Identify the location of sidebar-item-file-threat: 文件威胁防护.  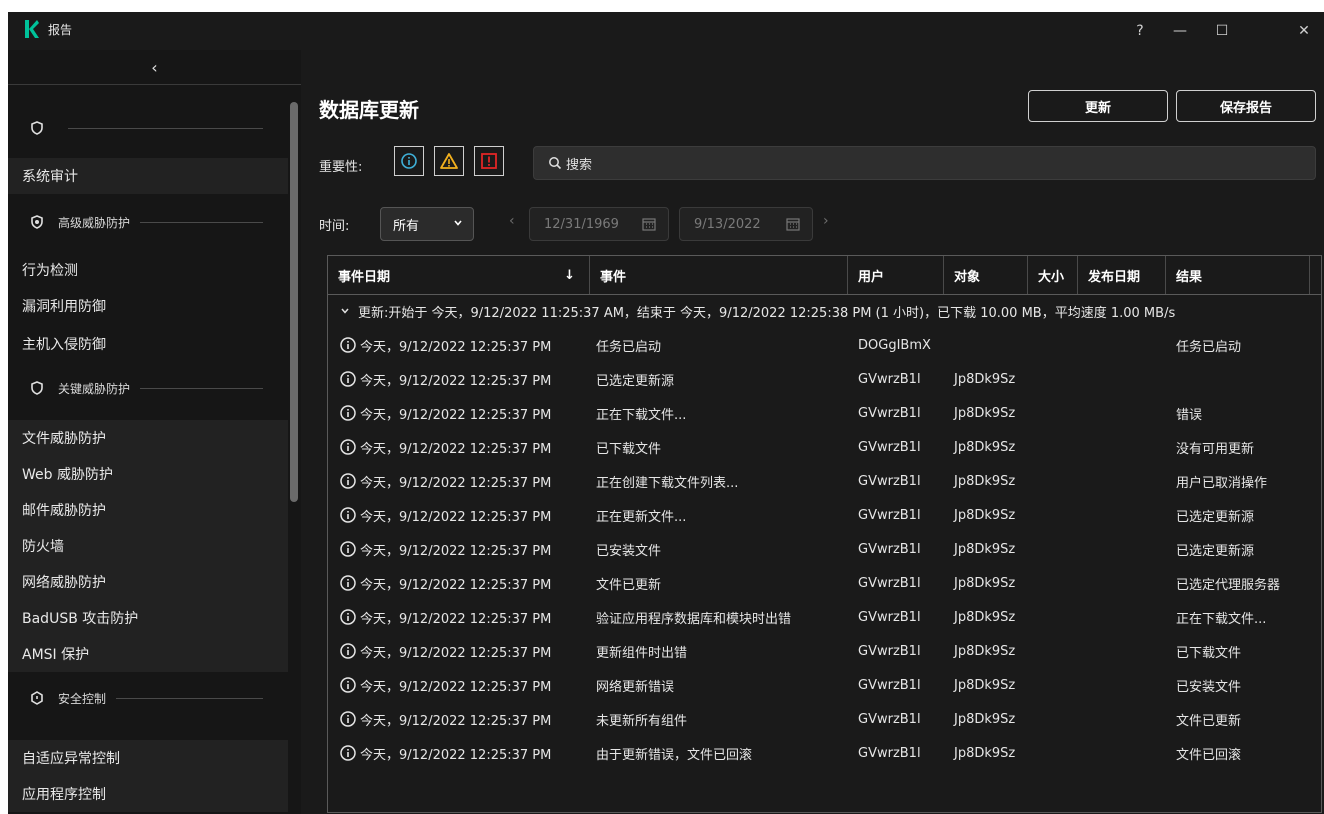
(148, 438).